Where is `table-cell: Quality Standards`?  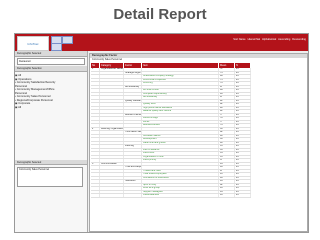 table-cell: Quality Standards is located at coordinates (133, 100).